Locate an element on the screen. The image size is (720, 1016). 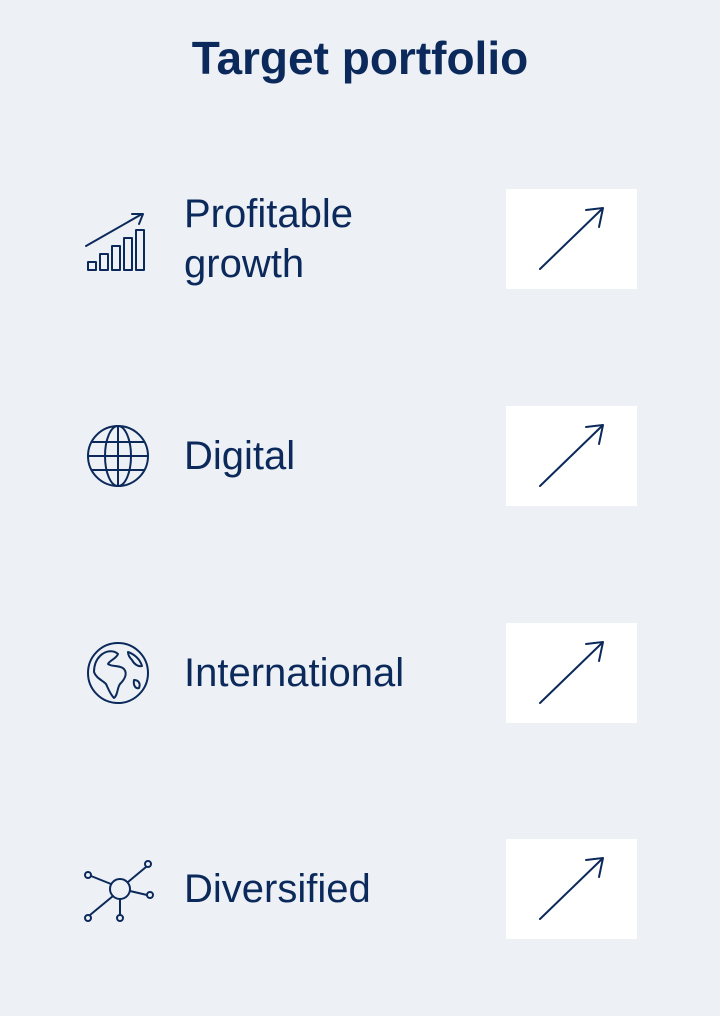
portfolio-item-international: International is located at coordinates (360, 673).